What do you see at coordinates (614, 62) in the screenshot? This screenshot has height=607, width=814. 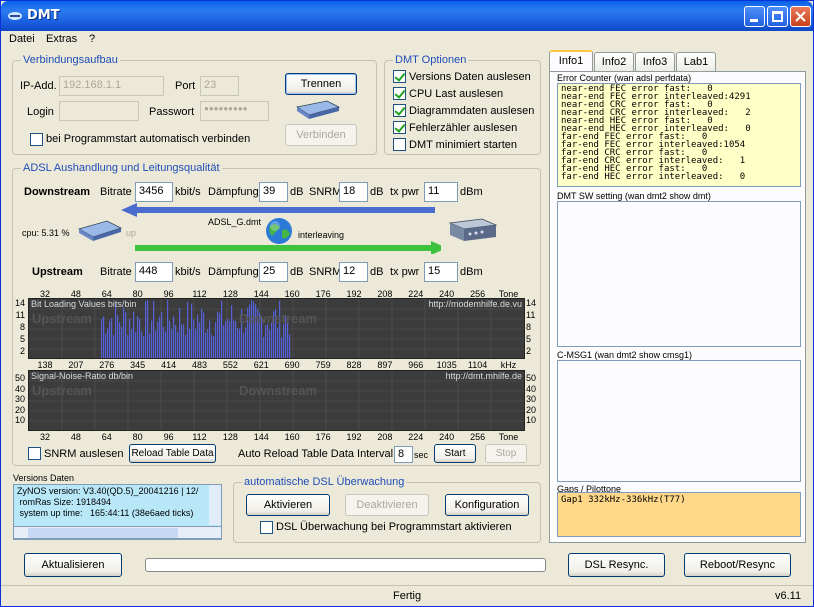 I see `tab-info2: Info2` at bounding box center [614, 62].